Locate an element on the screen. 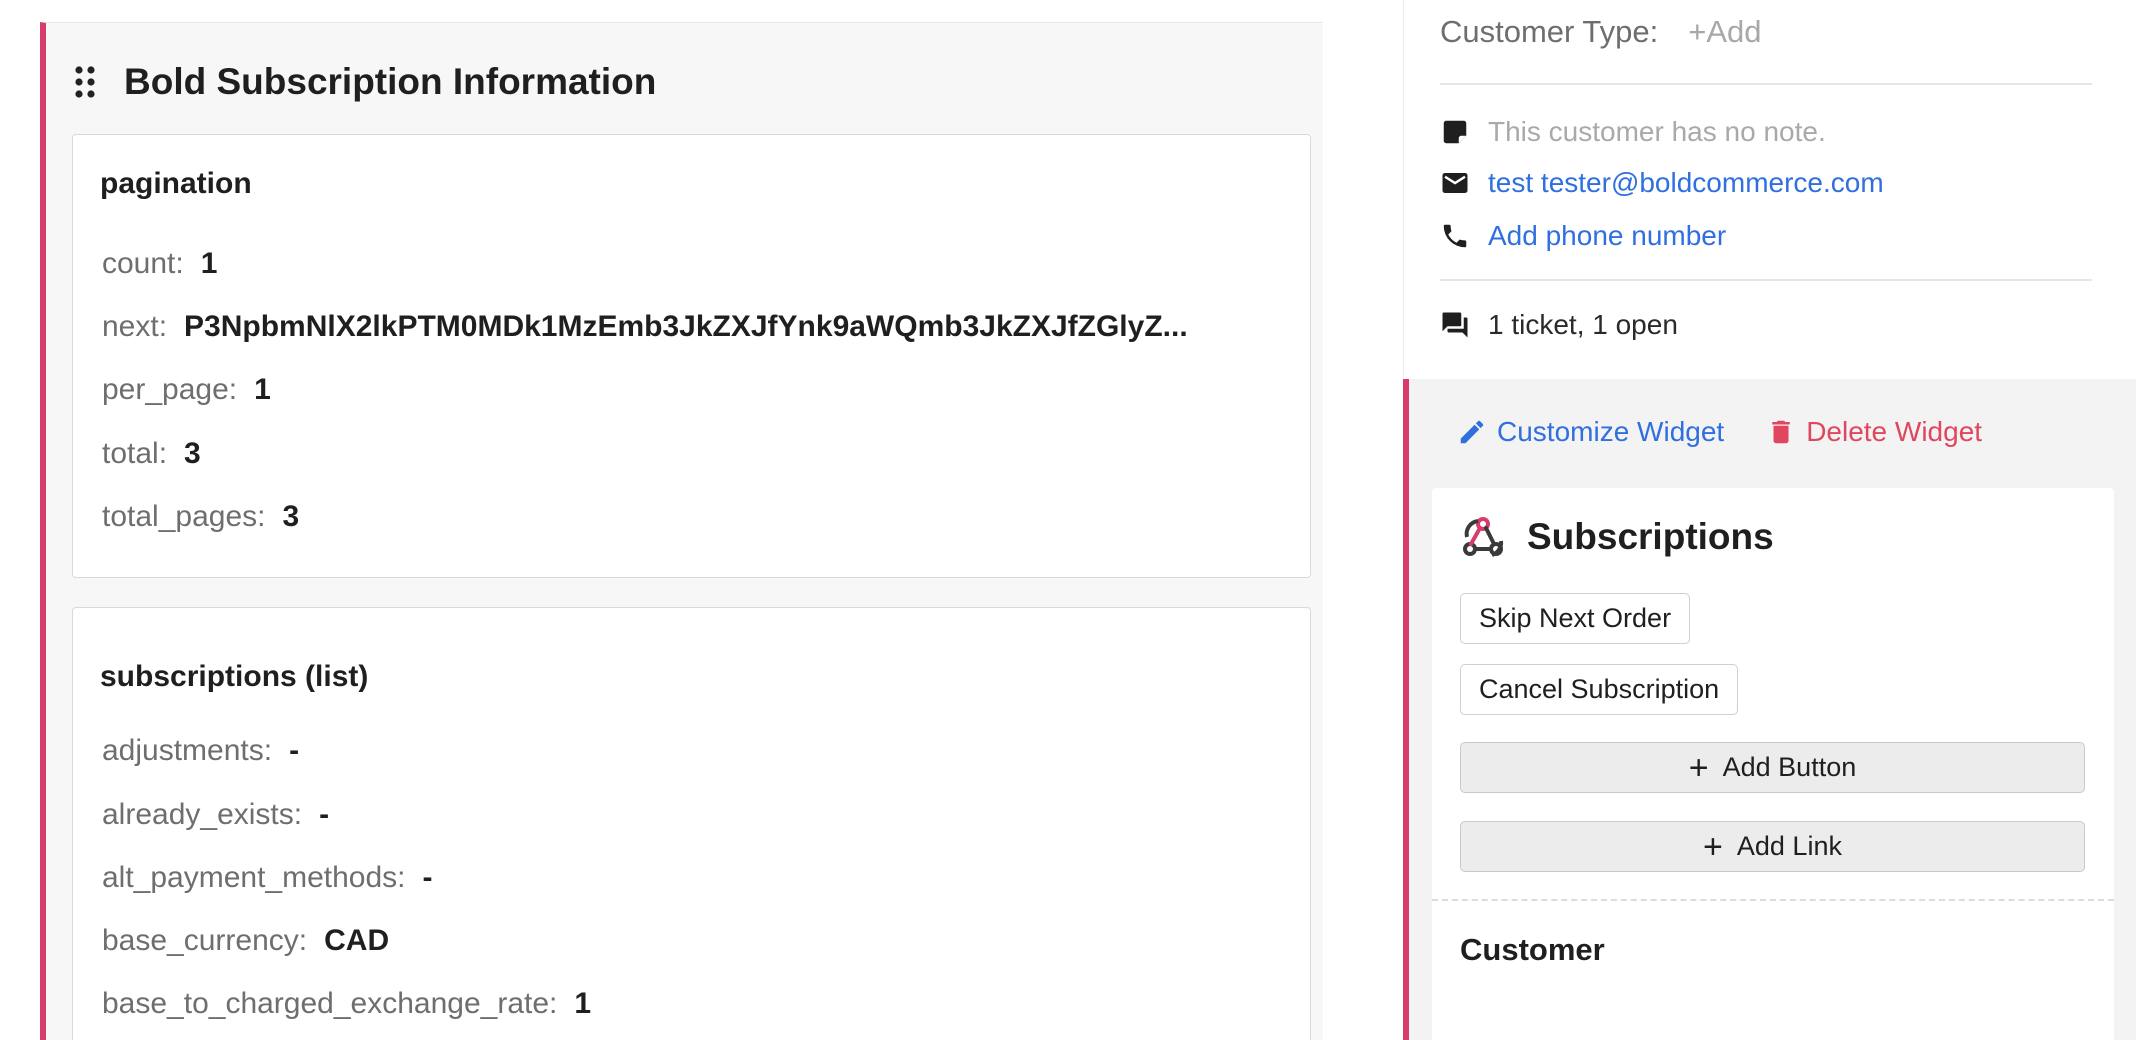 The height and width of the screenshot is (1040, 2136). delete-widget-label: Delete Widget is located at coordinates (1894, 431).